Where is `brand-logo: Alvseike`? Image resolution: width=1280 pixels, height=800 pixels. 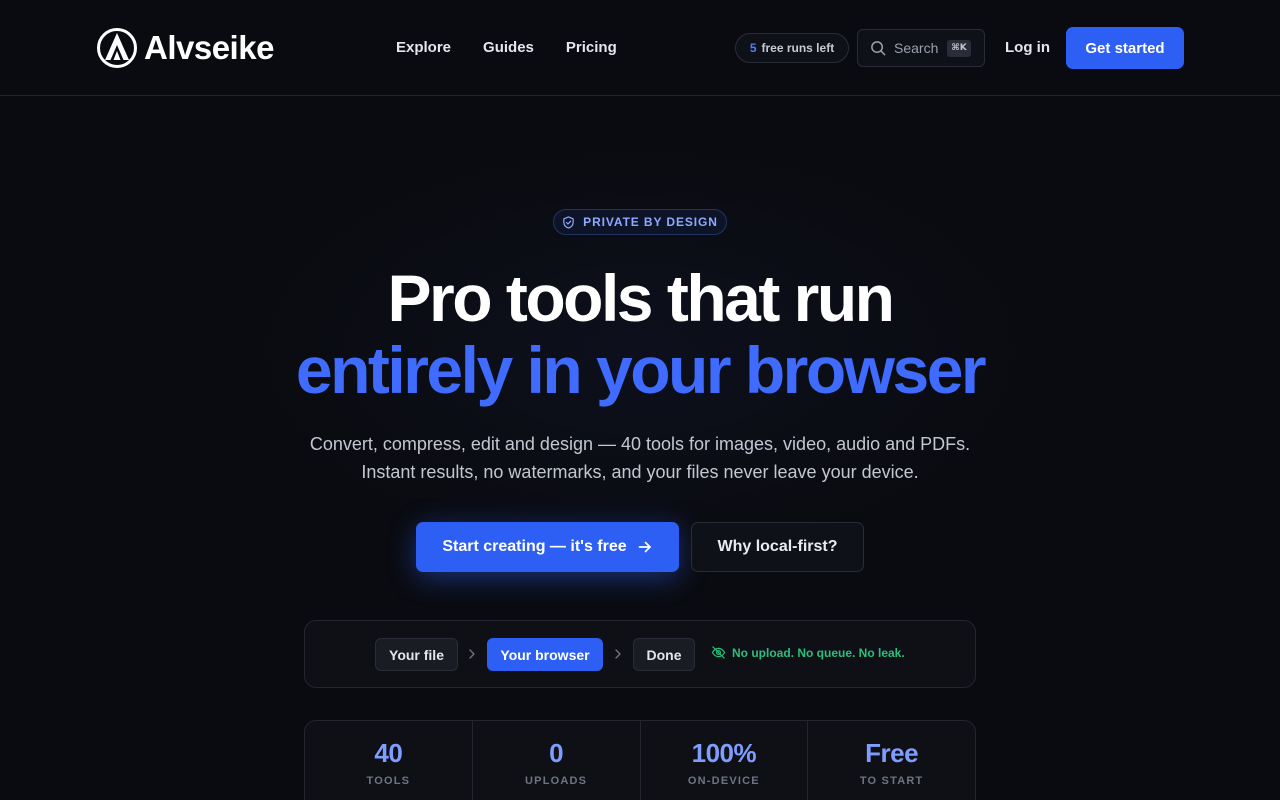 brand-logo: Alvseike is located at coordinates (185, 48).